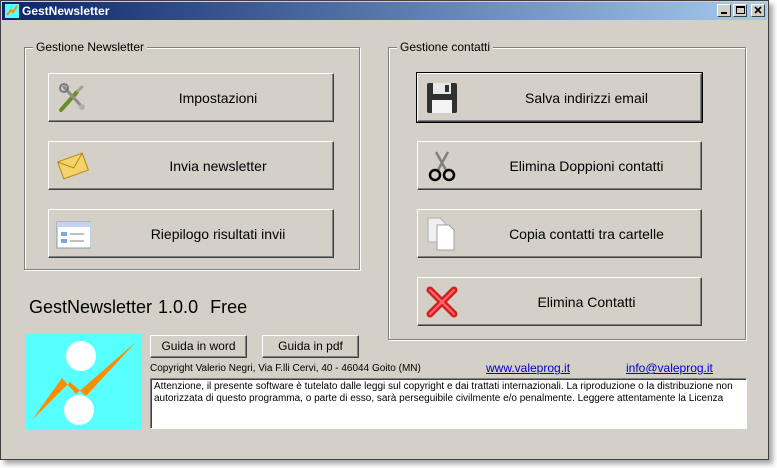 This screenshot has height=468, width=777. Describe the element at coordinates (669, 368) in the screenshot. I see `email-link: info@valeprog.it` at that location.